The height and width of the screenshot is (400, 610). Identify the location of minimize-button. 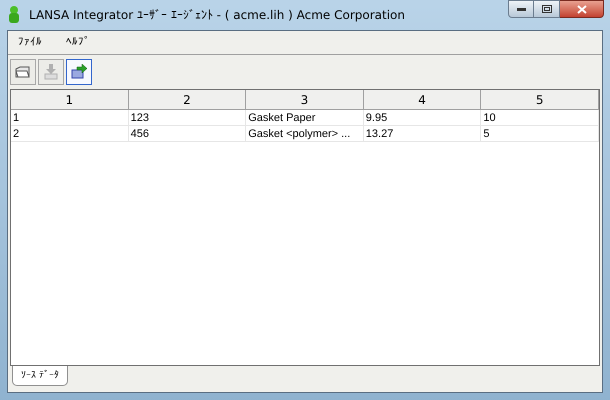
(521, 9).